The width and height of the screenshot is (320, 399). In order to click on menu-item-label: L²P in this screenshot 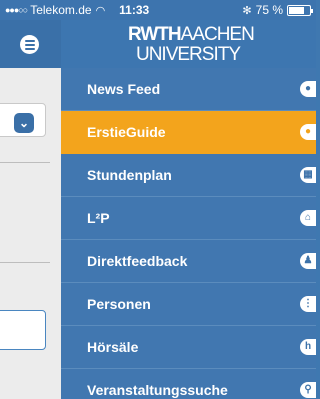, I will do `click(98, 218)`.